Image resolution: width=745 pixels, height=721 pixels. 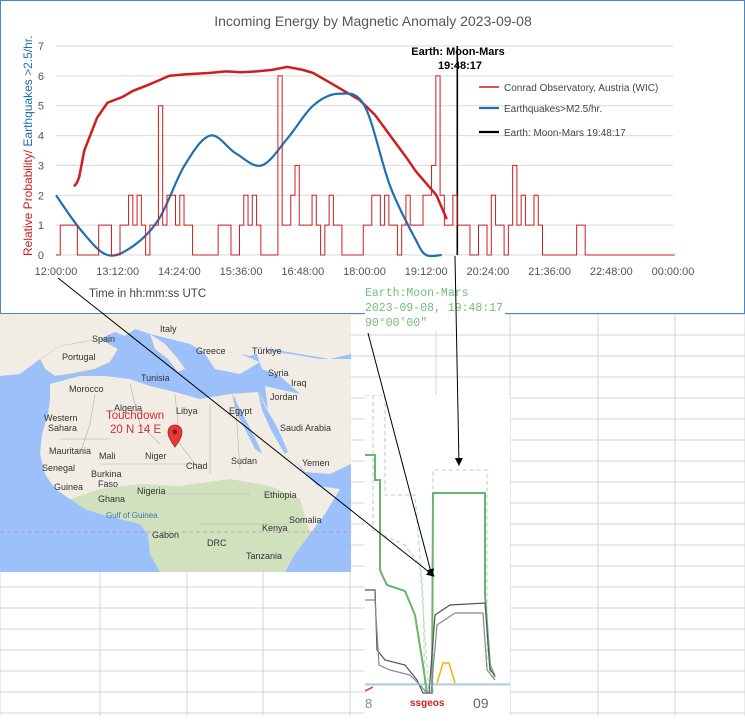 I want to click on moon-mars-annotation-line1: Earth: Moon-Mars, so click(x=458, y=52).